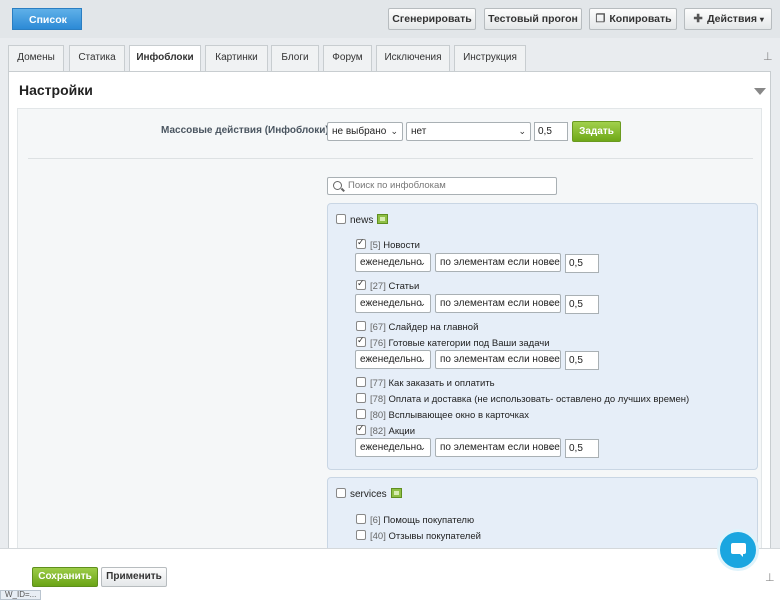 This screenshot has height=600, width=780. What do you see at coordinates (533, 19) in the screenshot?
I see `test-run-button: Тестовый прогон` at bounding box center [533, 19].